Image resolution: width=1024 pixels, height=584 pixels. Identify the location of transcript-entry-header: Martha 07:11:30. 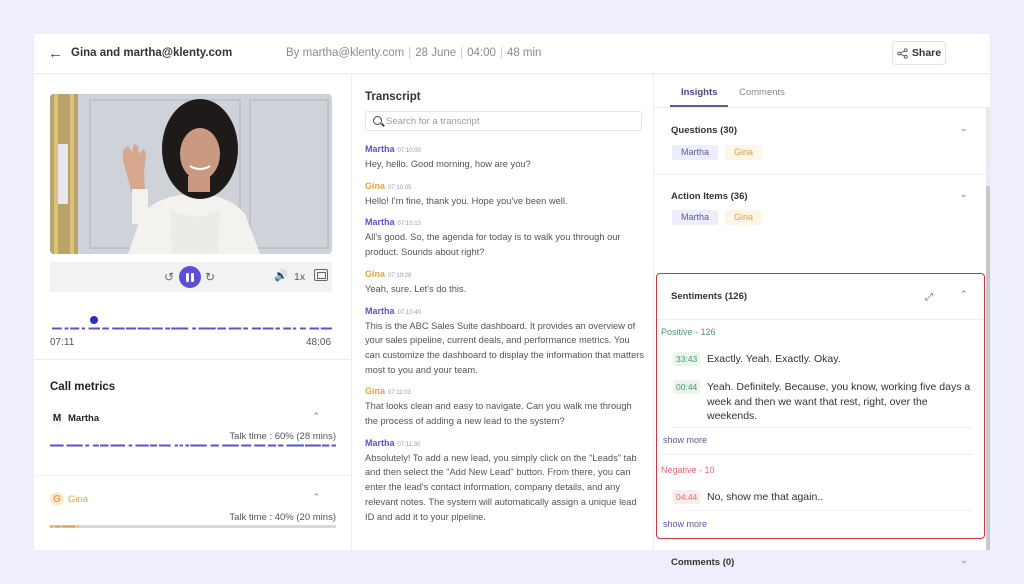
(505, 444).